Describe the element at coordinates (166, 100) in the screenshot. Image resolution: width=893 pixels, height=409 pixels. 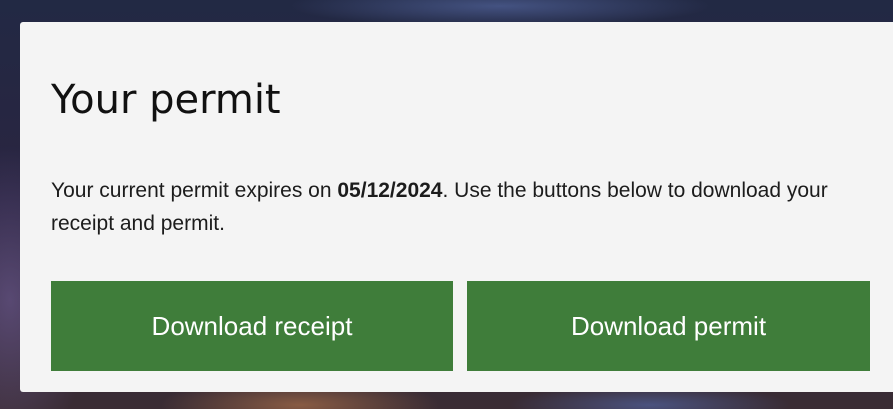
I see `page-title: Your permit` at that location.